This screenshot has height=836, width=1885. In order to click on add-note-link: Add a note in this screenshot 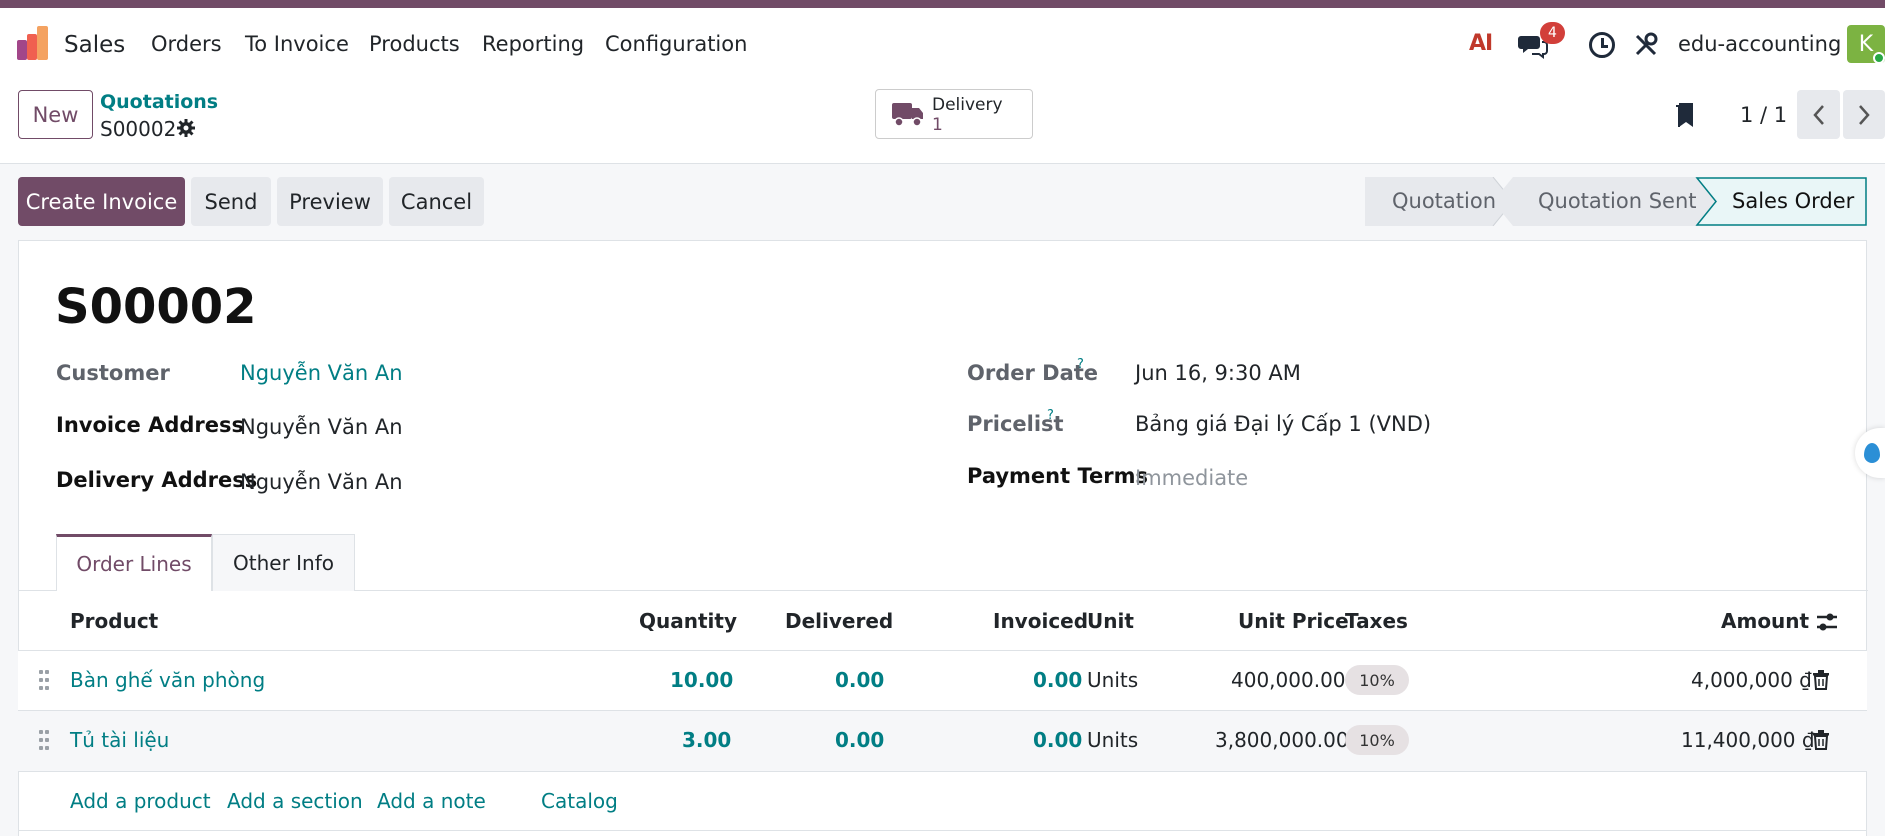, I will do `click(431, 801)`.